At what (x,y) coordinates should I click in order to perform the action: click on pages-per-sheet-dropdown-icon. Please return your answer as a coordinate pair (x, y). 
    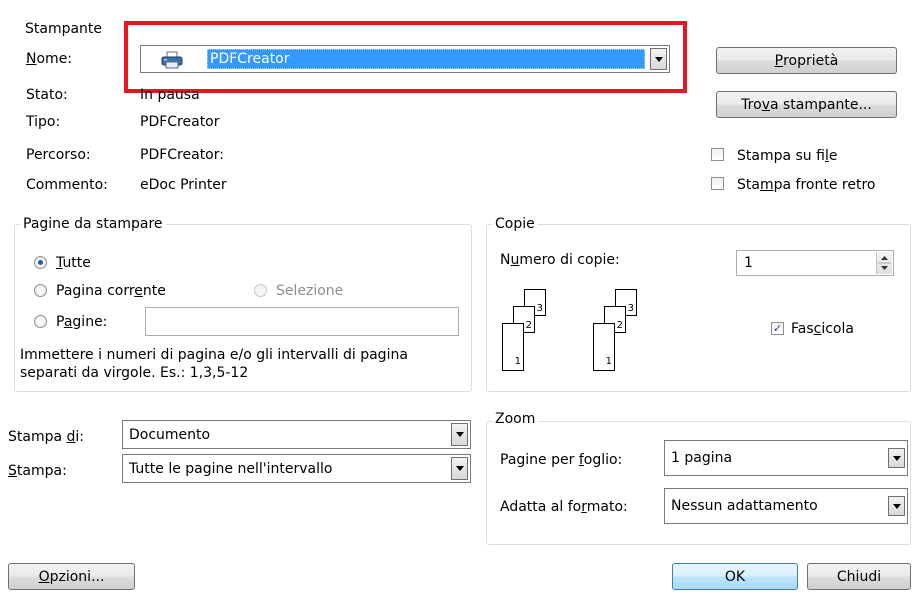
    Looking at the image, I should click on (896, 458).